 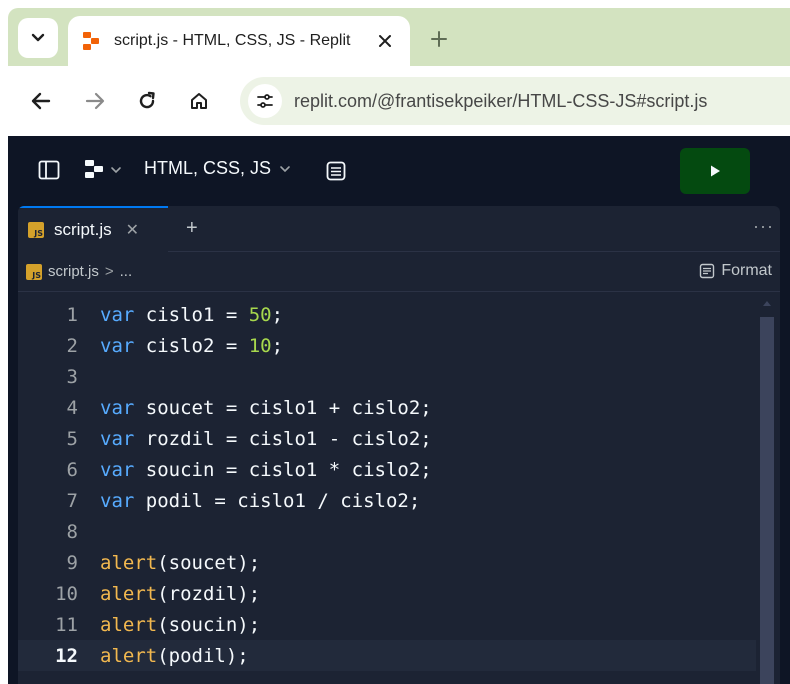 I want to click on line-number: 8, so click(x=72, y=531).